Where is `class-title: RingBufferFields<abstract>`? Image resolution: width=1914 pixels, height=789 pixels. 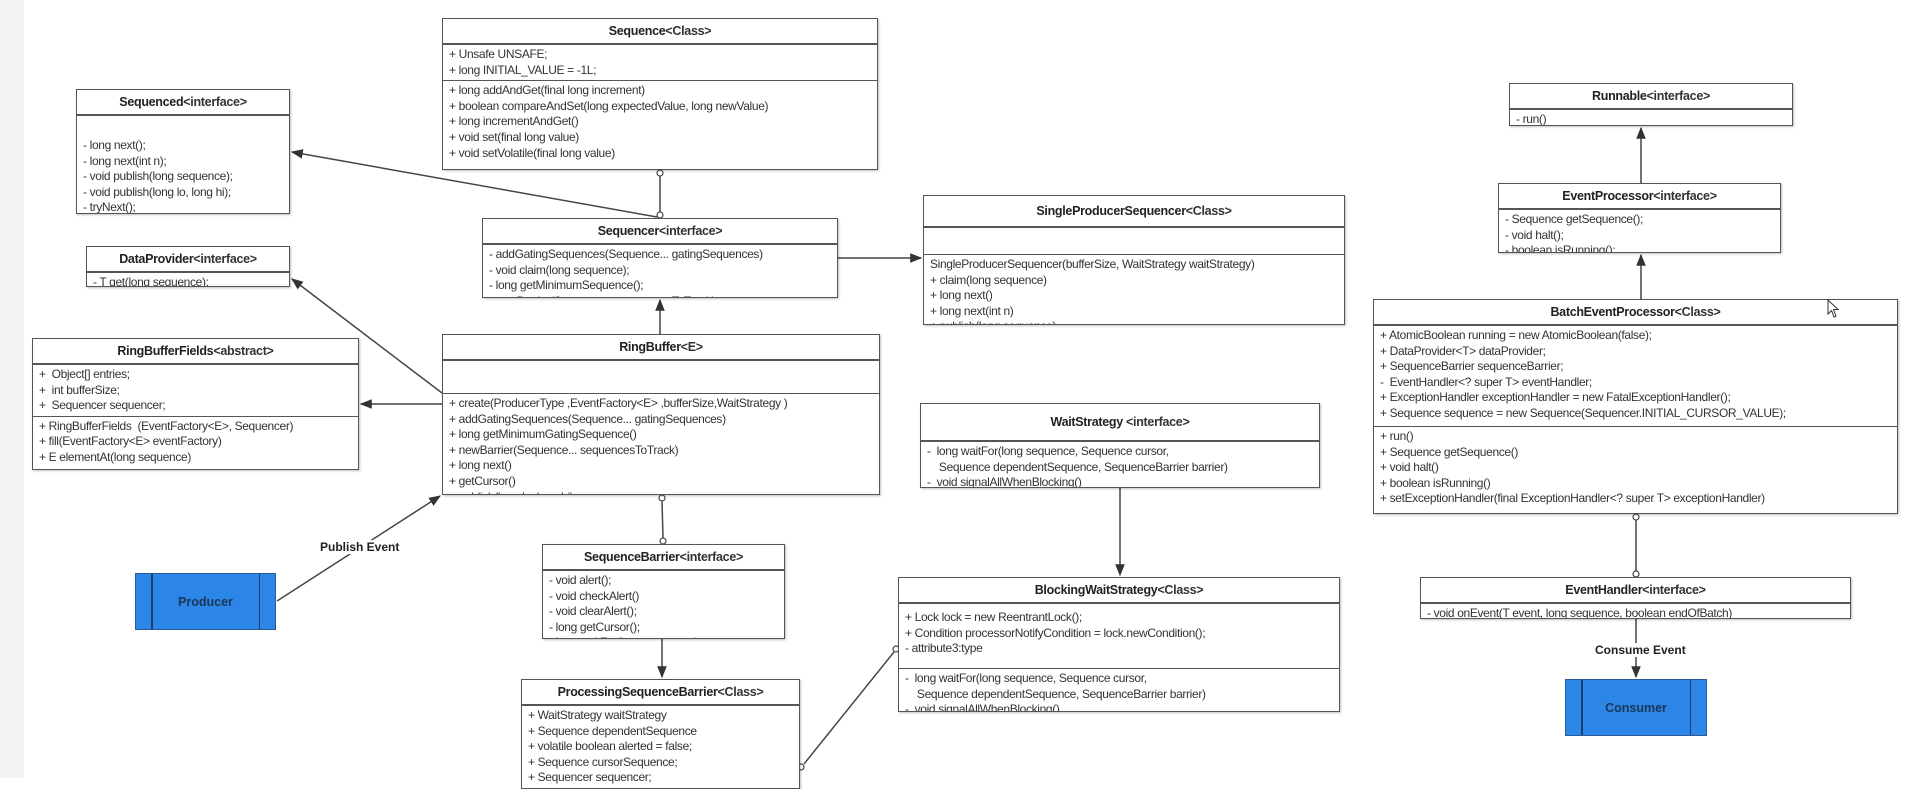
class-title: RingBufferFields<abstract> is located at coordinates (195, 352).